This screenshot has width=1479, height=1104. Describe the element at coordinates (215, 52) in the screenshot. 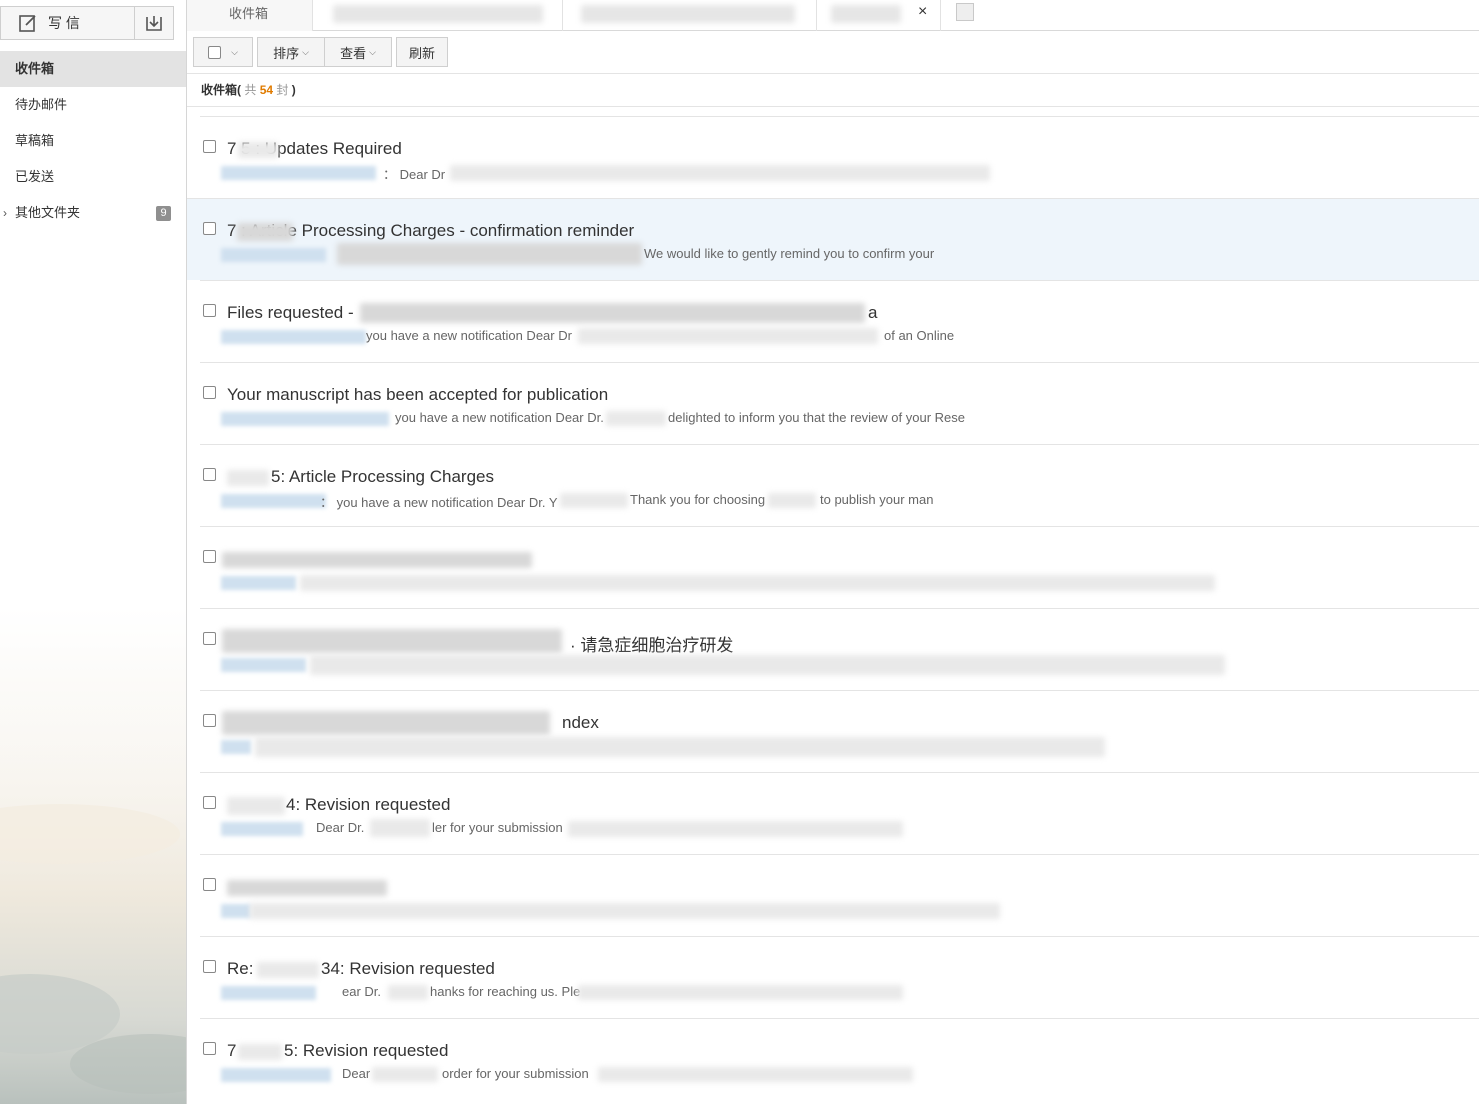

I see `select-all-checkbox` at that location.